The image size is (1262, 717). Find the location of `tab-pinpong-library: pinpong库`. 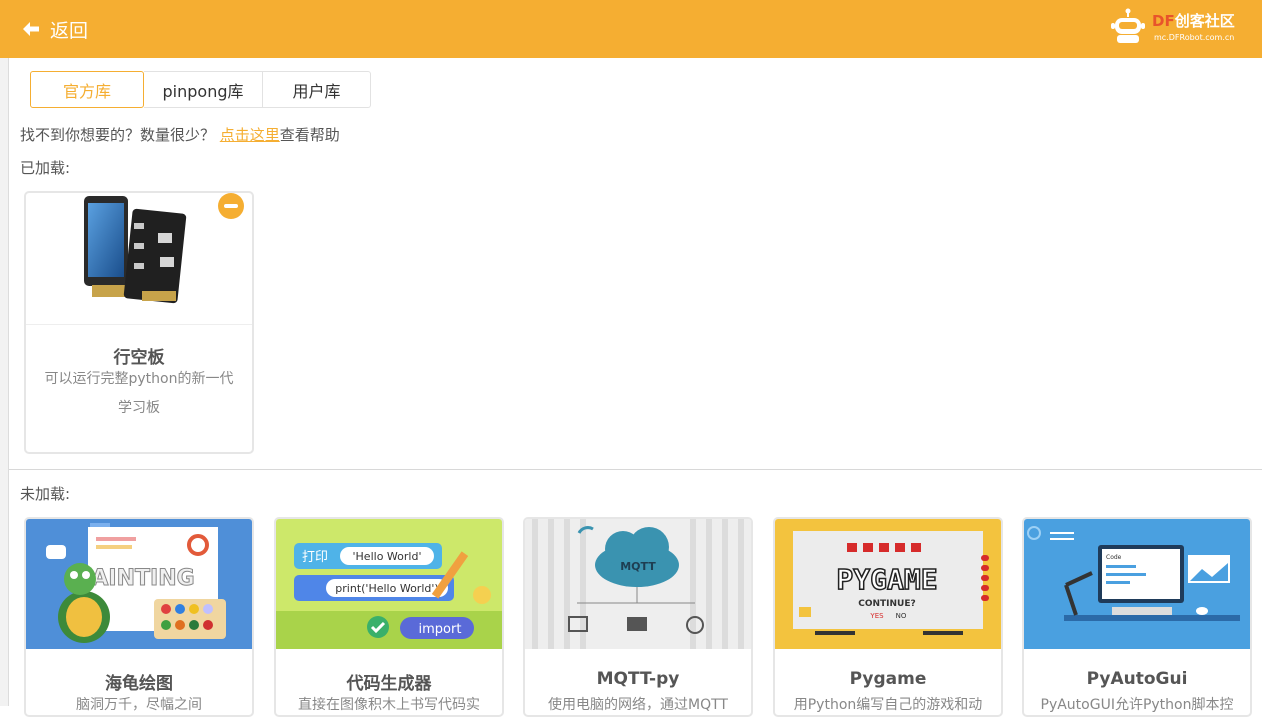

tab-pinpong-library: pinpong库 is located at coordinates (203, 89).